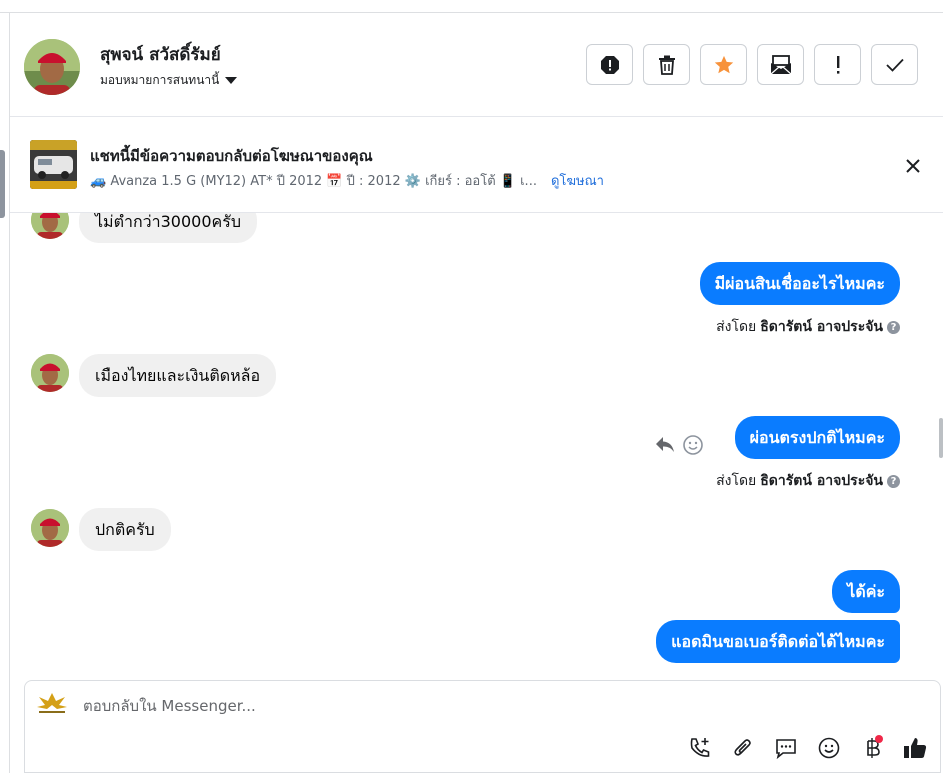 The width and height of the screenshot is (943, 773). What do you see at coordinates (482, 726) in the screenshot?
I see `reply-composer` at bounding box center [482, 726].